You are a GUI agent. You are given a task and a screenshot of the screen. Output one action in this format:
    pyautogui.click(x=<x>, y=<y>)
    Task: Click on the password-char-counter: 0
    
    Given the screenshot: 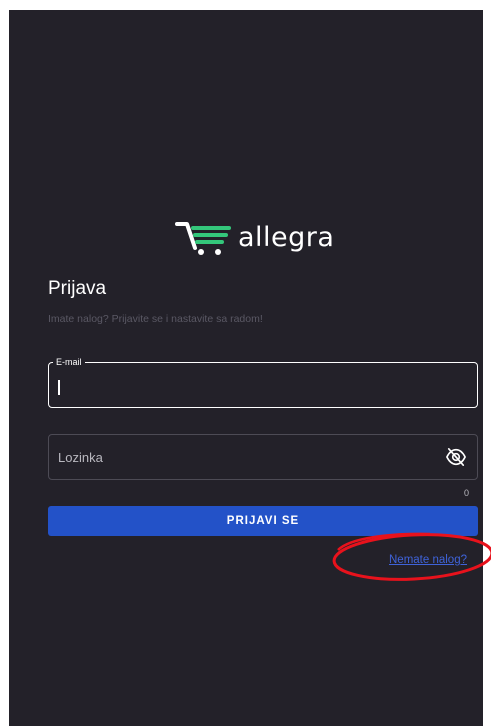 What is the action you would take?
    pyautogui.click(x=467, y=493)
    